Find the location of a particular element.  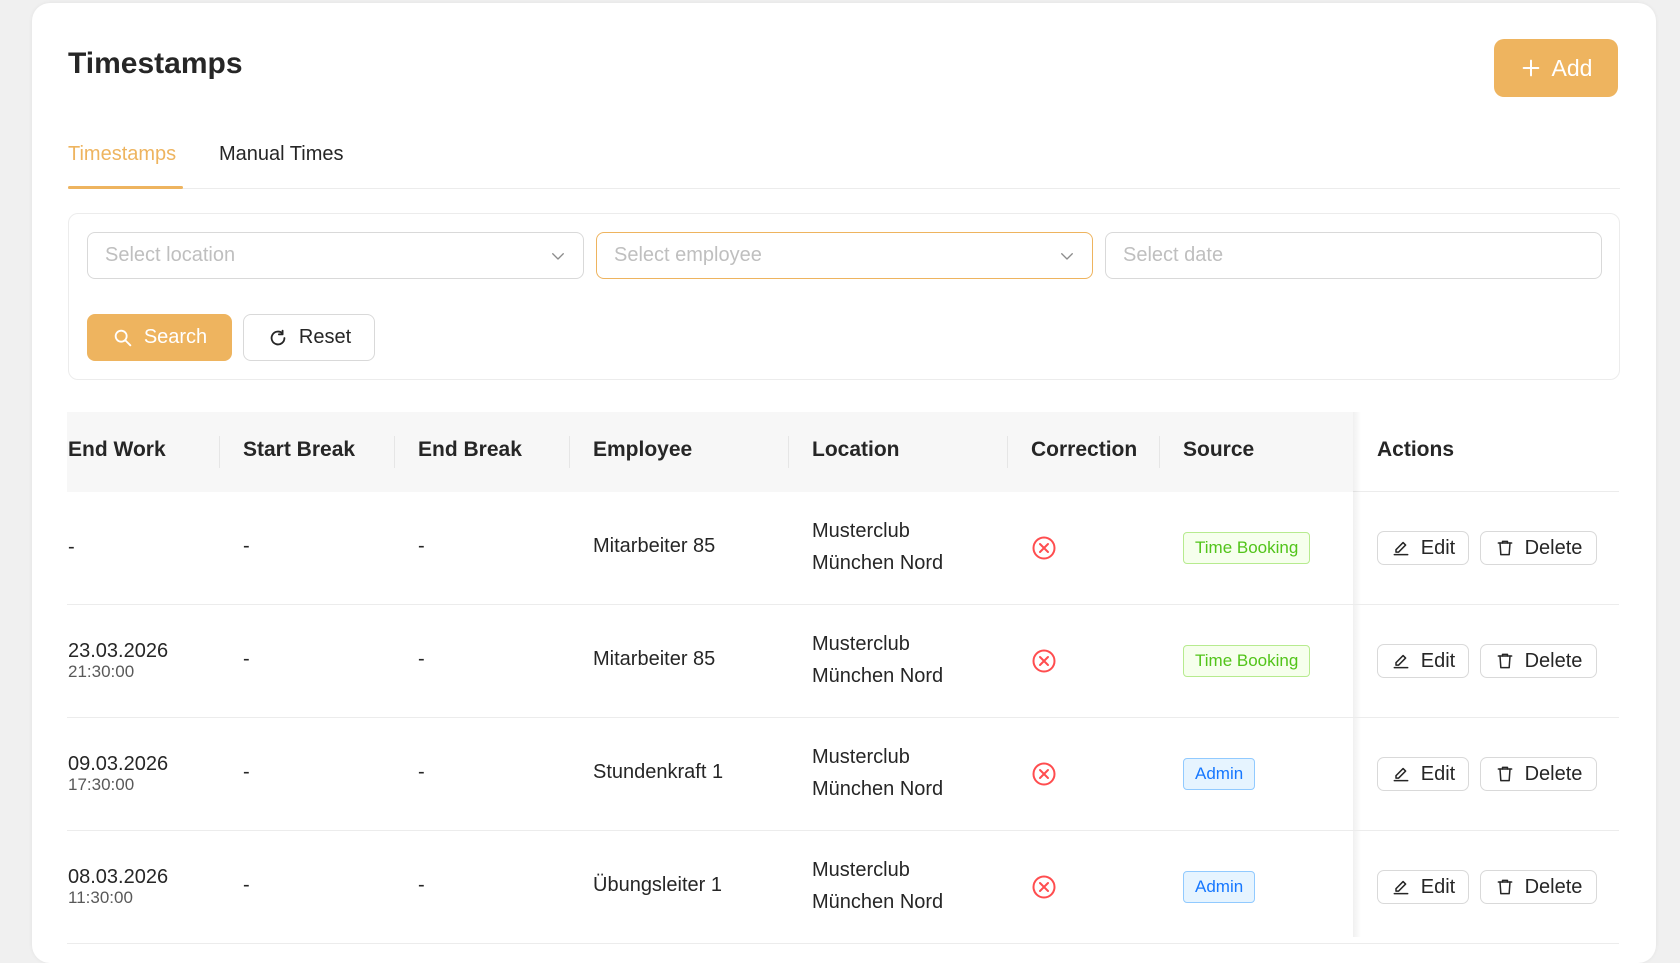

active-tab-indicator is located at coordinates (125, 187).